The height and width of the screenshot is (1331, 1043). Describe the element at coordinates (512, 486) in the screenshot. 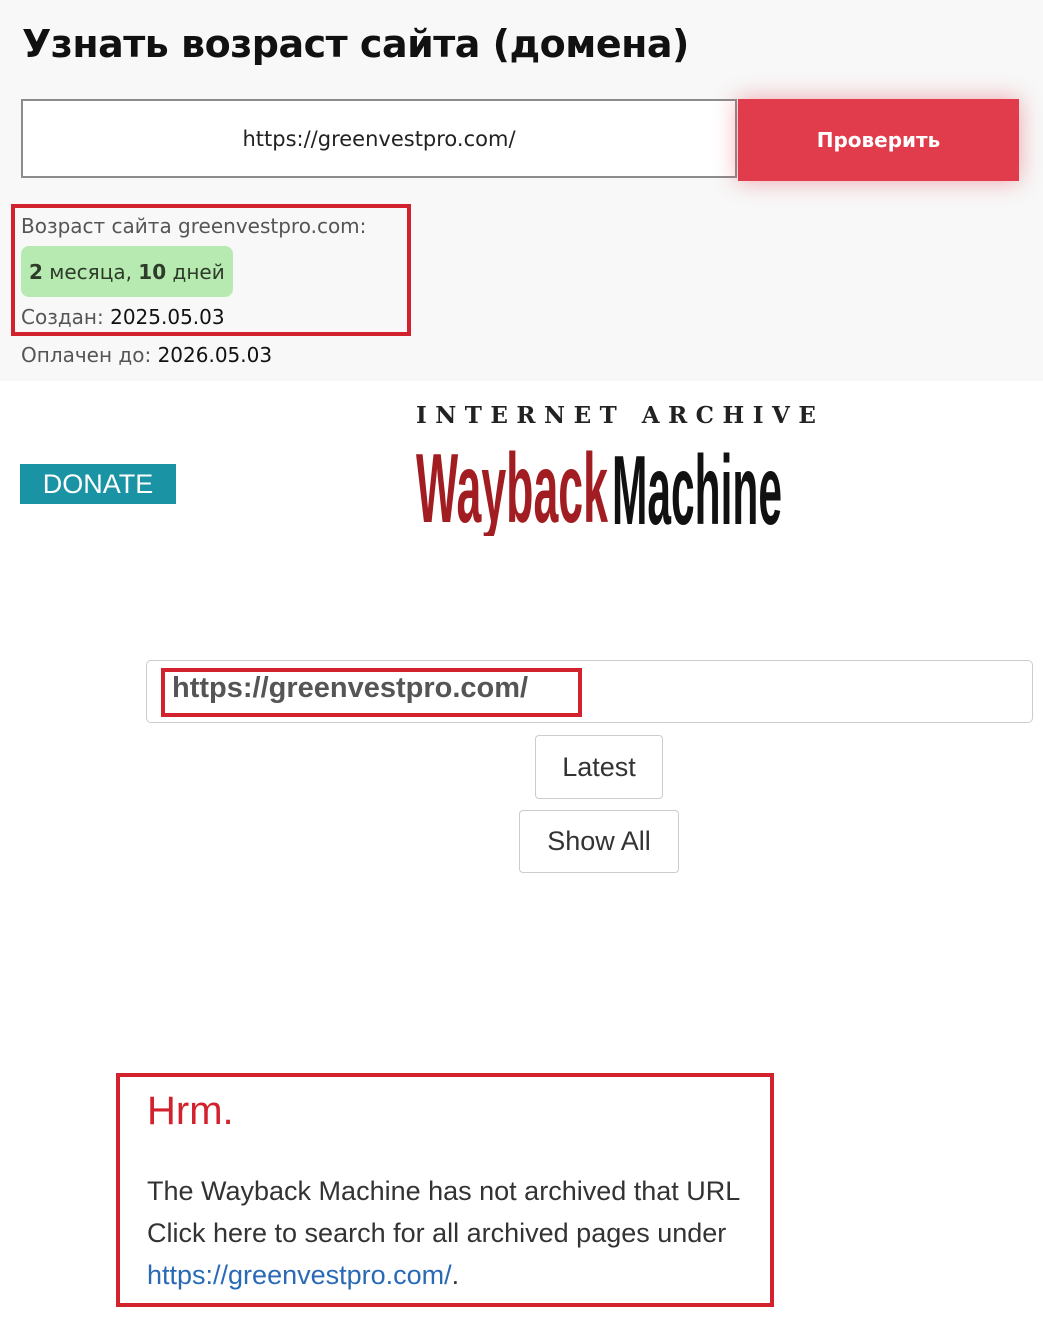

I see `wayback-logo-word: Wayback` at that location.